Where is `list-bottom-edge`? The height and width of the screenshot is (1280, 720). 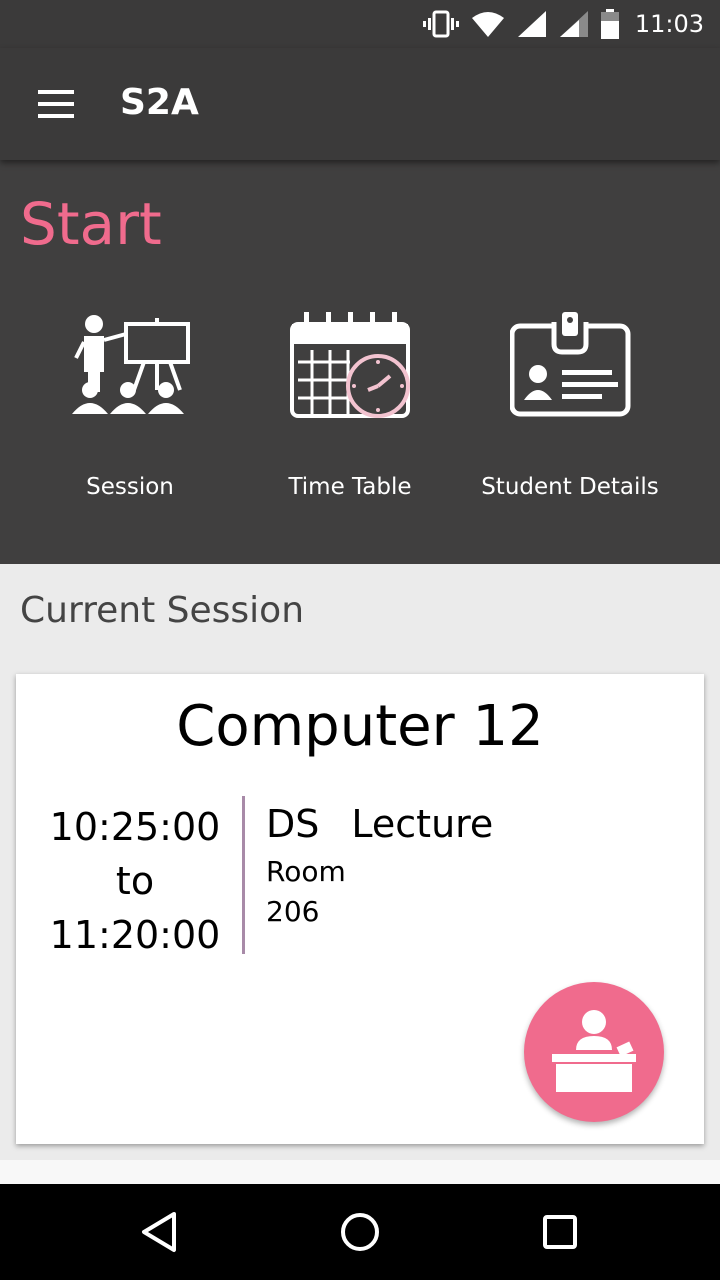 list-bottom-edge is located at coordinates (360, 1172).